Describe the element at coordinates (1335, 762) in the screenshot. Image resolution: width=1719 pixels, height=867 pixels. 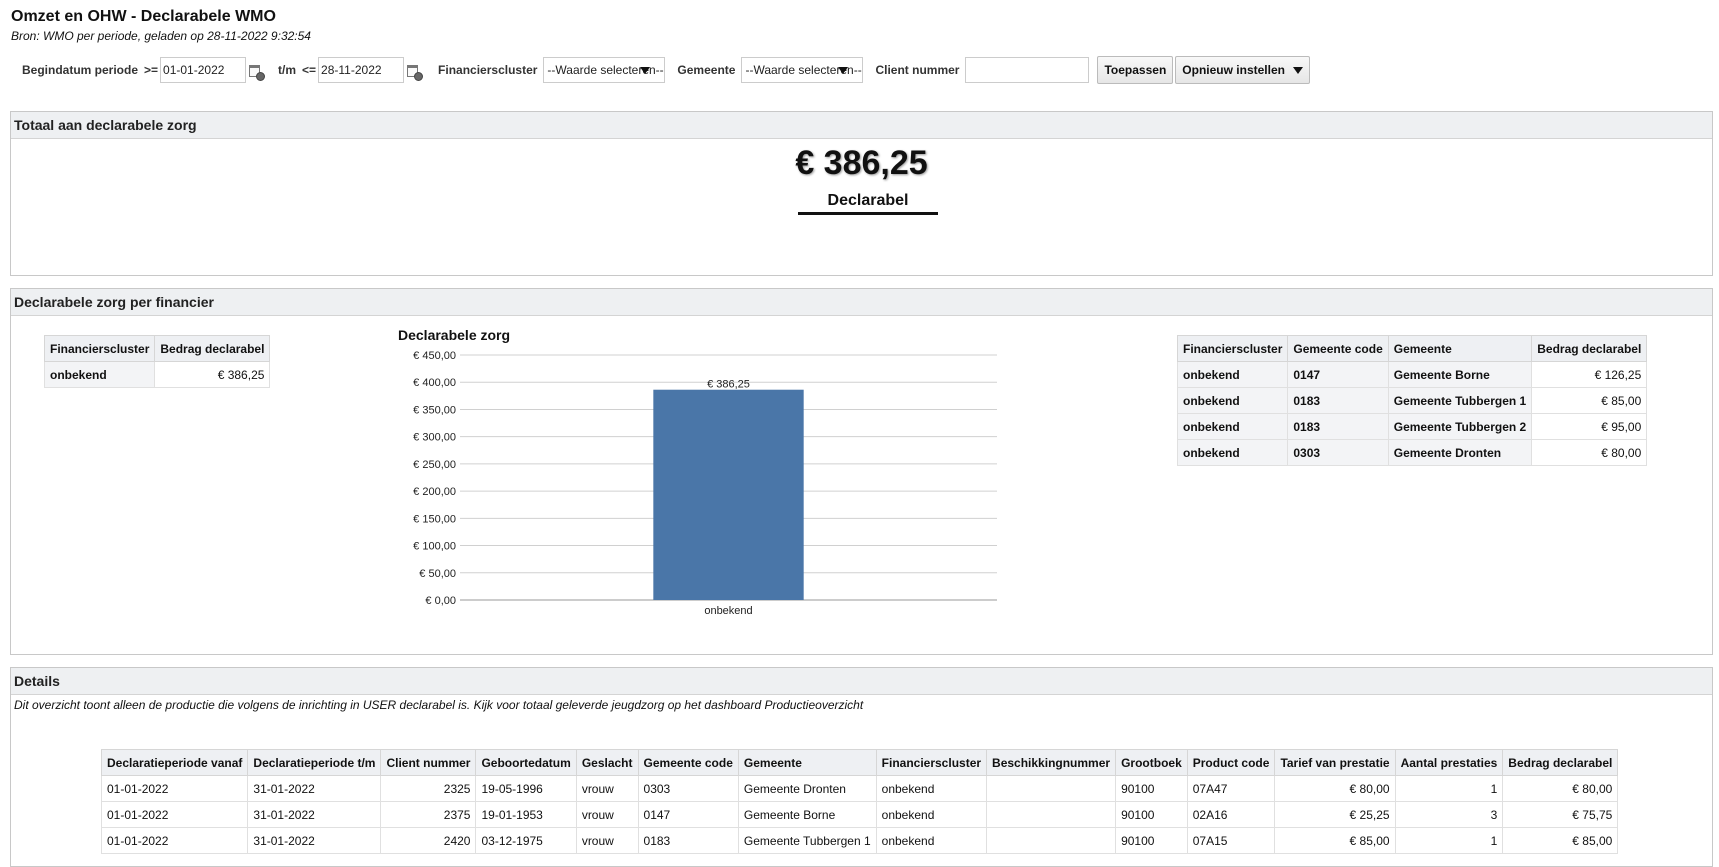
I see `column-header: Tarief van prestatie` at that location.